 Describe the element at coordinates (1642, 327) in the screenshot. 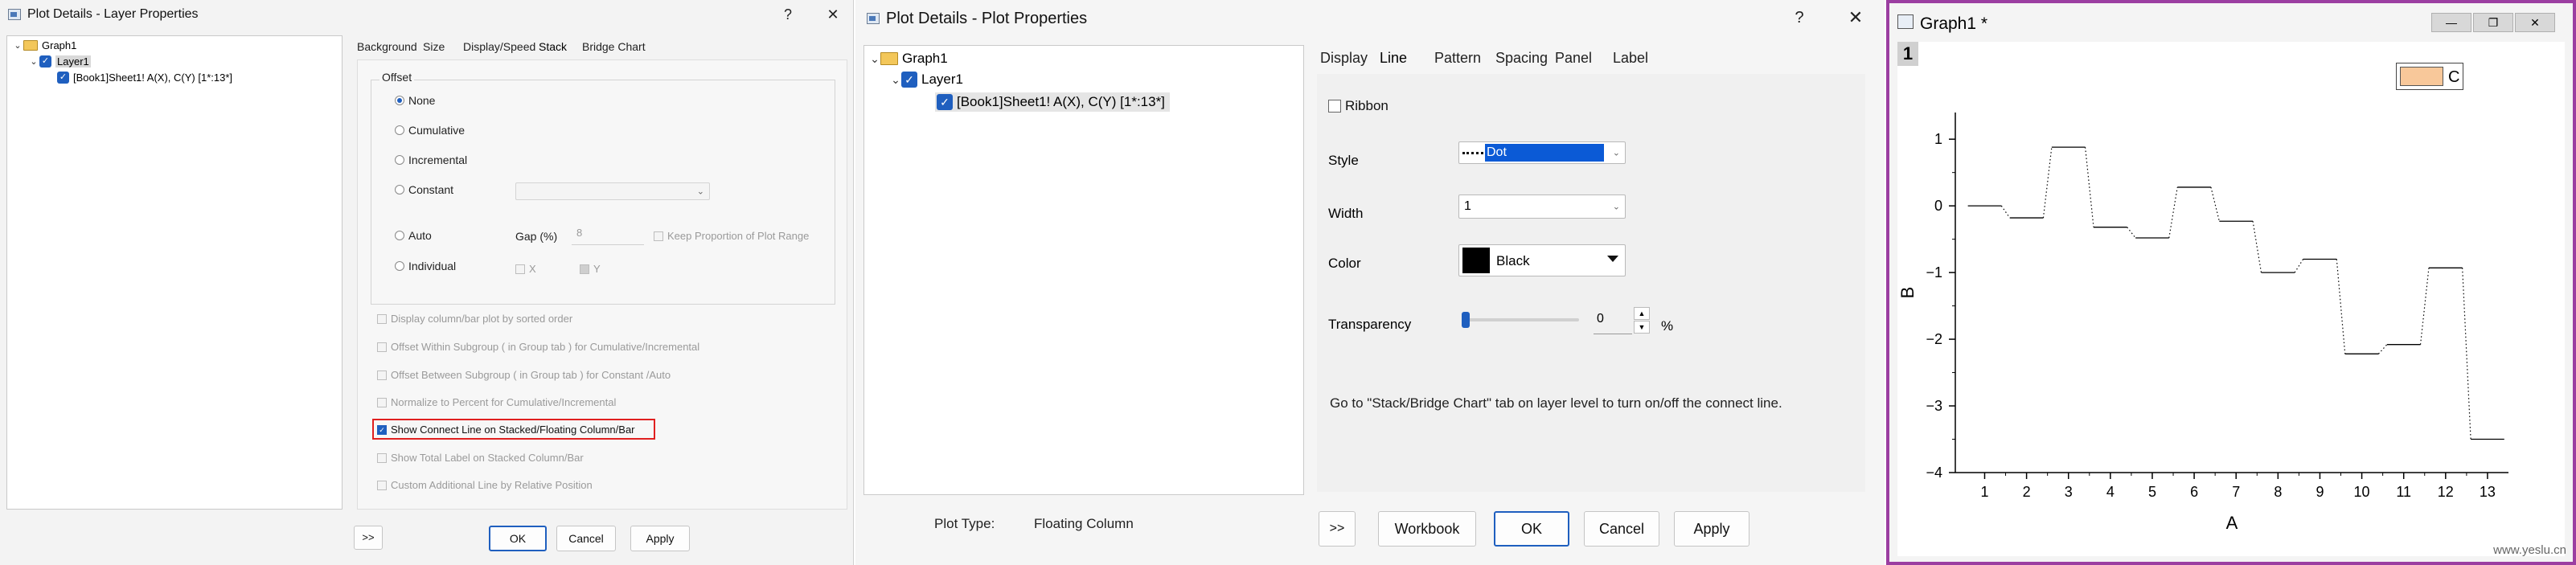

I see `spin-down-button: ▼` at that location.